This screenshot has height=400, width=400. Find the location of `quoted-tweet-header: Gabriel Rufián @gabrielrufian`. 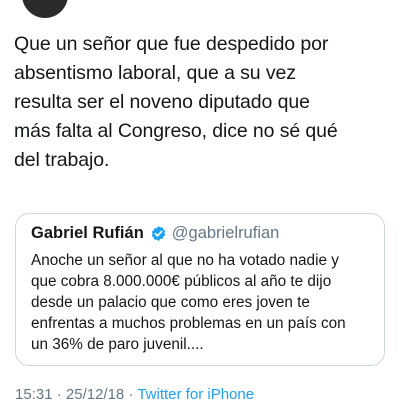

quoted-tweet-header: Gabriel Rufián @gabrielrufian is located at coordinates (155, 233).